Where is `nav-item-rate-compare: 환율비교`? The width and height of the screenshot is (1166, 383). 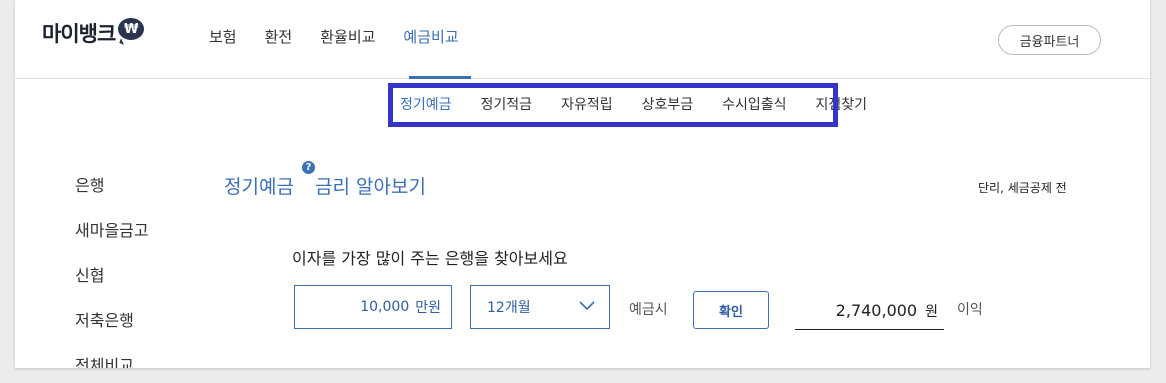
nav-item-rate-compare: 환율비교 is located at coordinates (347, 36).